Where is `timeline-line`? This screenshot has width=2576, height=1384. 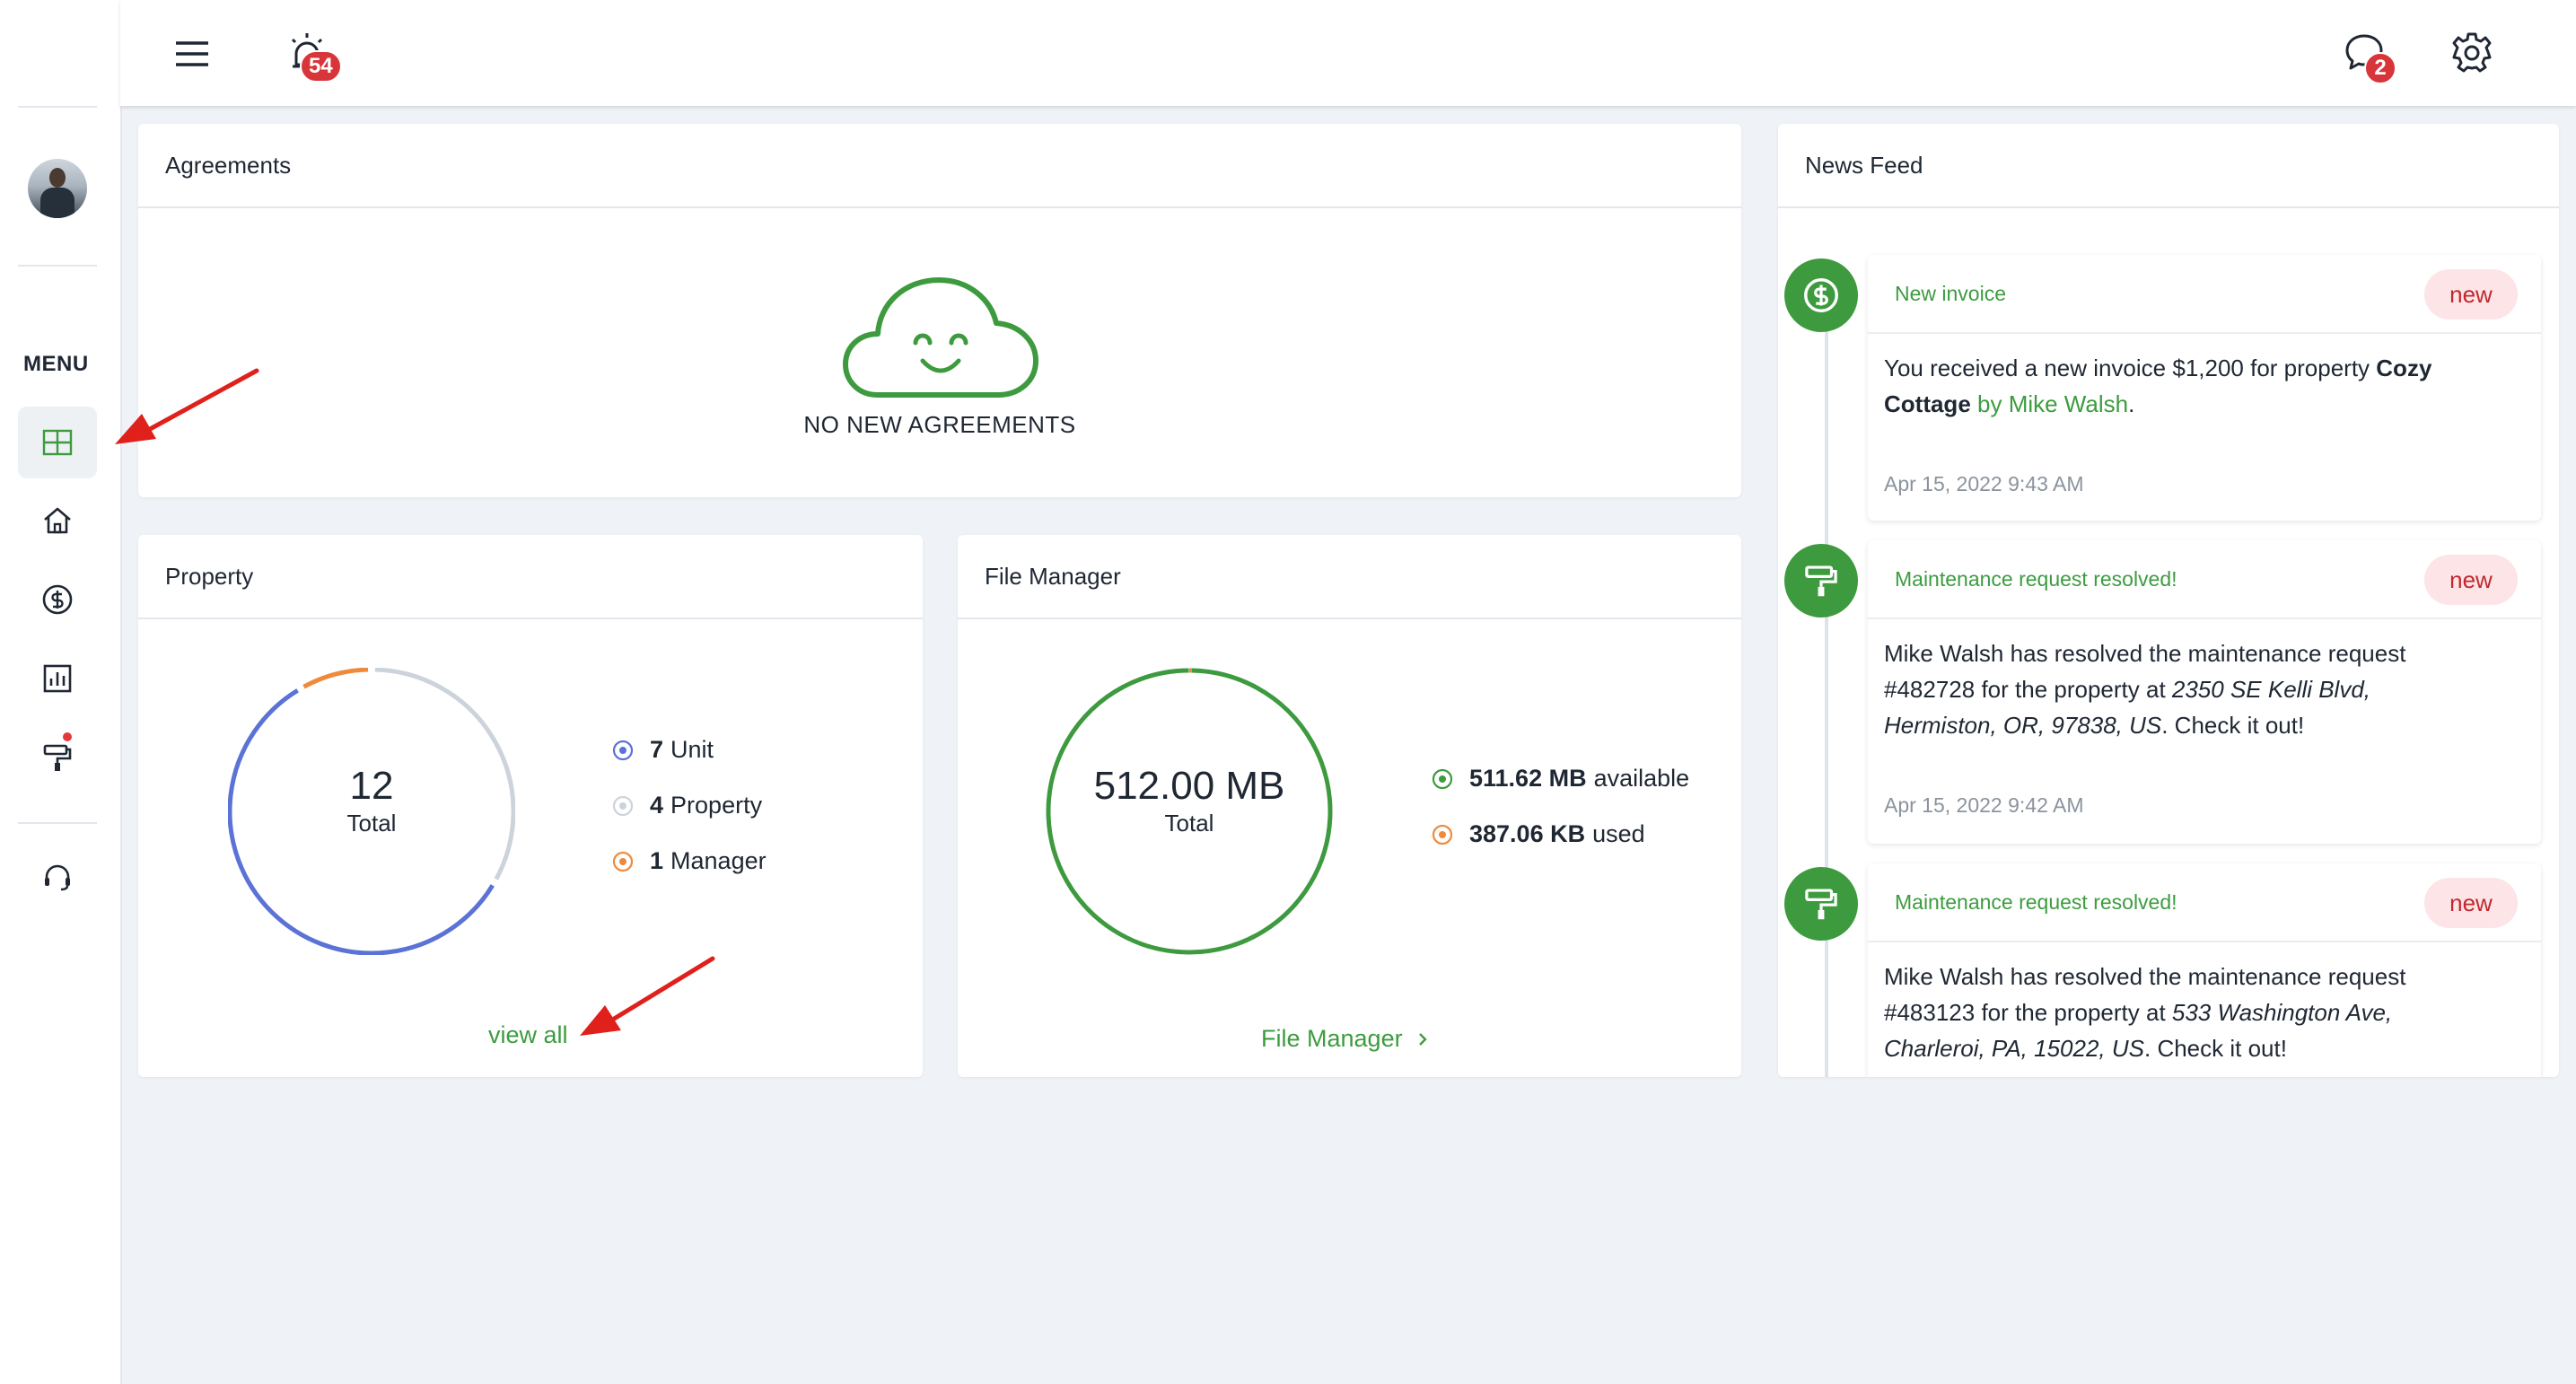
timeline-line is located at coordinates (1826, 694).